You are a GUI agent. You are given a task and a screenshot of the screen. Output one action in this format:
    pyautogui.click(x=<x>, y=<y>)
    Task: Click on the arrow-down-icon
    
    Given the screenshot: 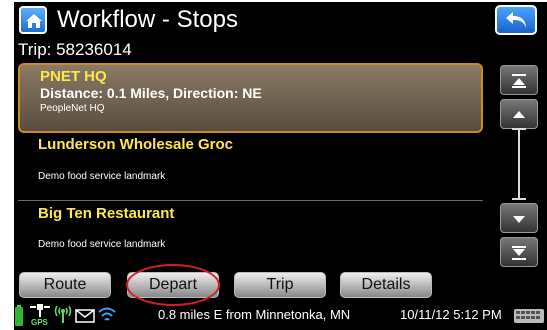 What is the action you would take?
    pyautogui.click(x=519, y=219)
    